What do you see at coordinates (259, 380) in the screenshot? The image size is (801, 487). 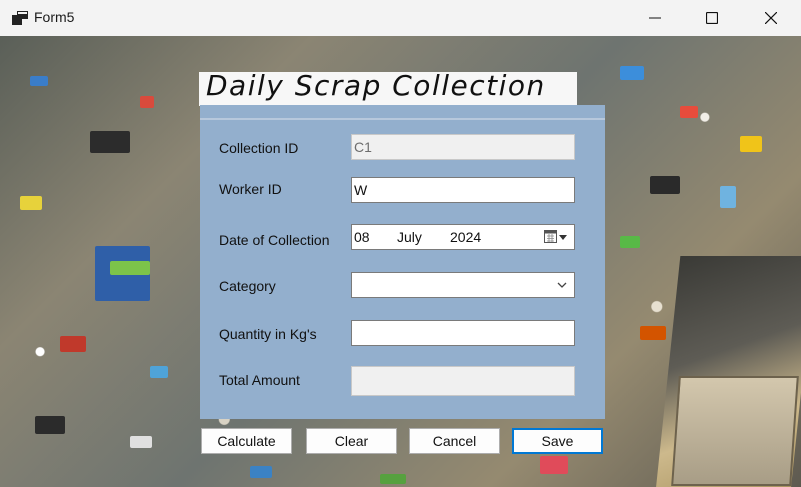 I see `total-amount-label: Total Amount` at bounding box center [259, 380].